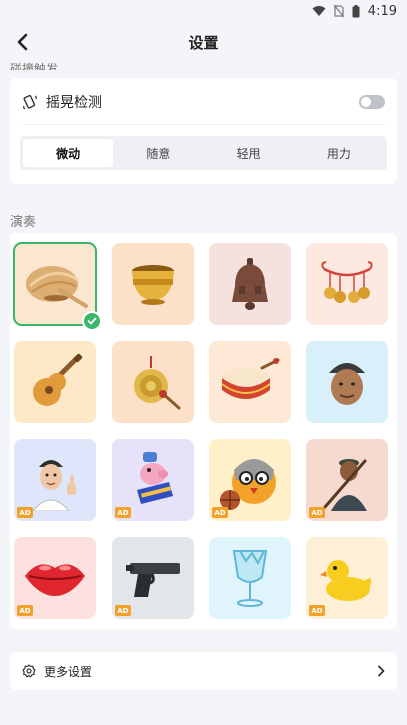 Image resolution: width=407 pixels, height=725 pixels. I want to click on chevron-left-icon, so click(22, 42).